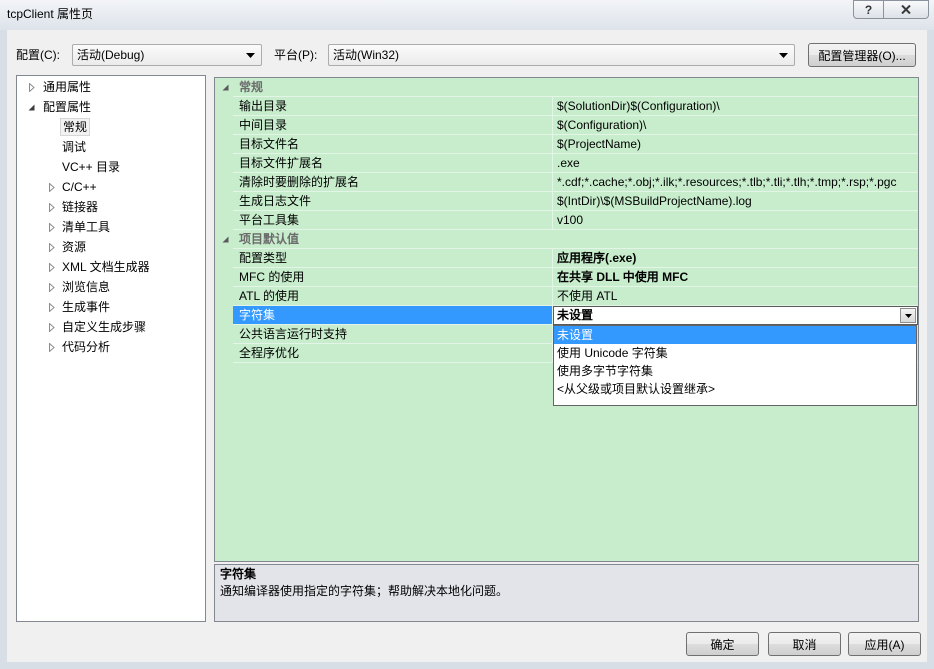 The height and width of the screenshot is (669, 934). I want to click on property-name: ATL 的使用, so click(393, 296).